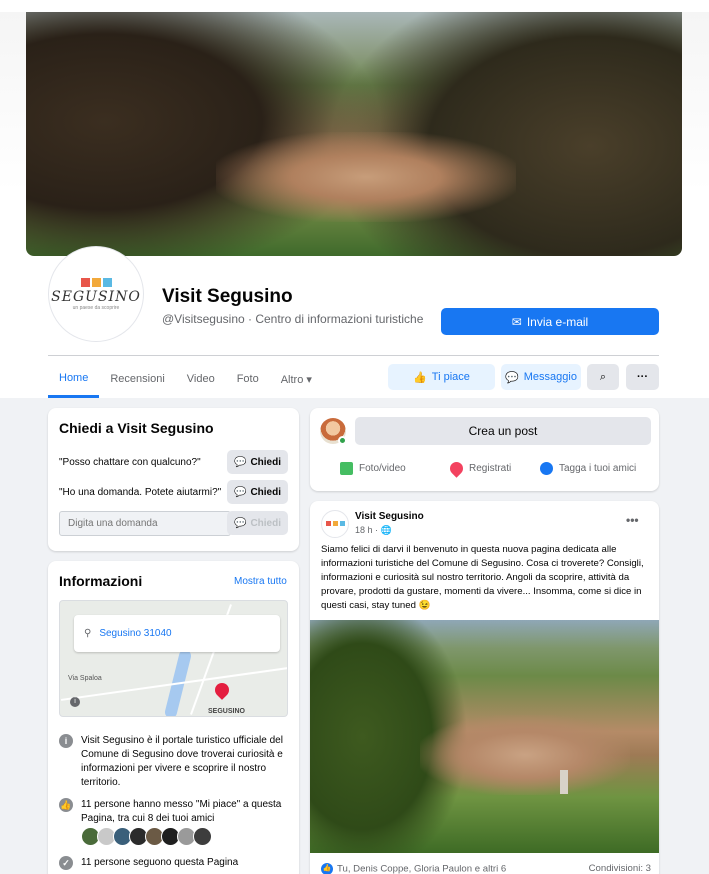 The image size is (709, 874). Describe the element at coordinates (366, 177) in the screenshot. I see `cover-village` at that location.